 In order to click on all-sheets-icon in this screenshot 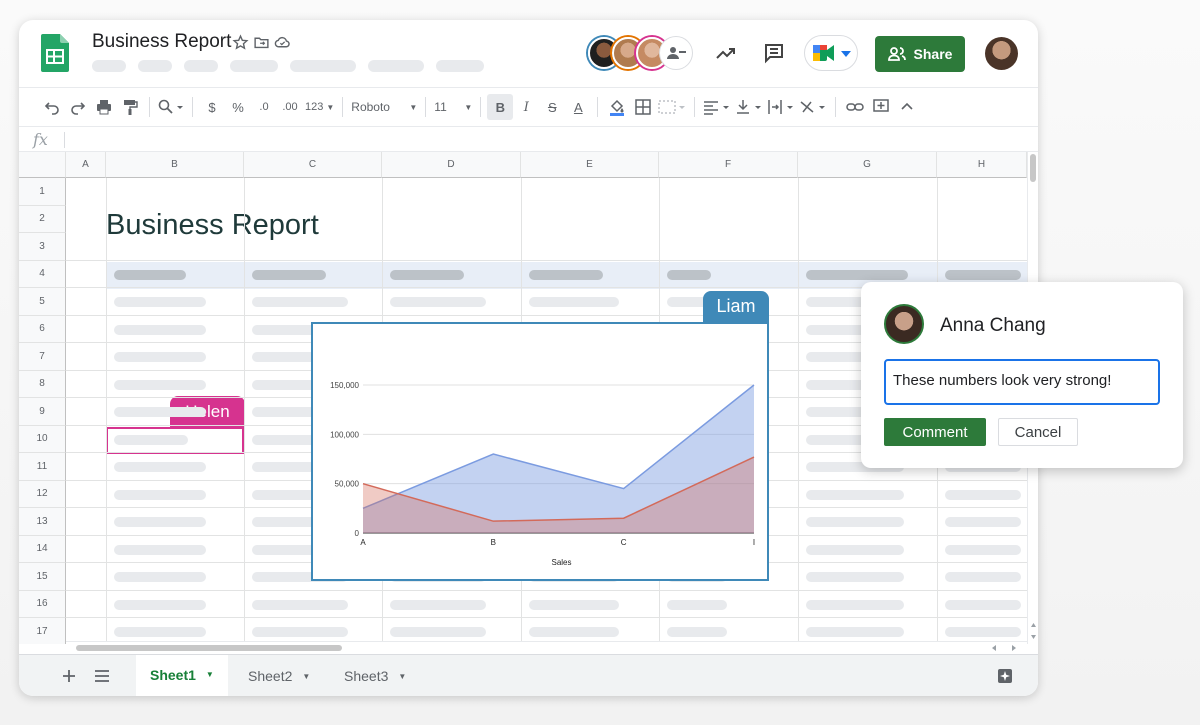, I will do `click(102, 675)`.